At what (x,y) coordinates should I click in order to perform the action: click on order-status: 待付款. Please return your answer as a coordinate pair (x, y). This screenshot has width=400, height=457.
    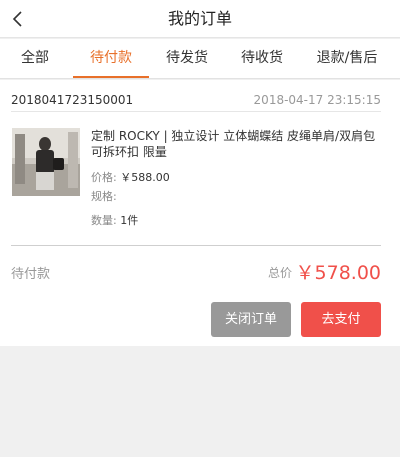
    Looking at the image, I should click on (31, 274).